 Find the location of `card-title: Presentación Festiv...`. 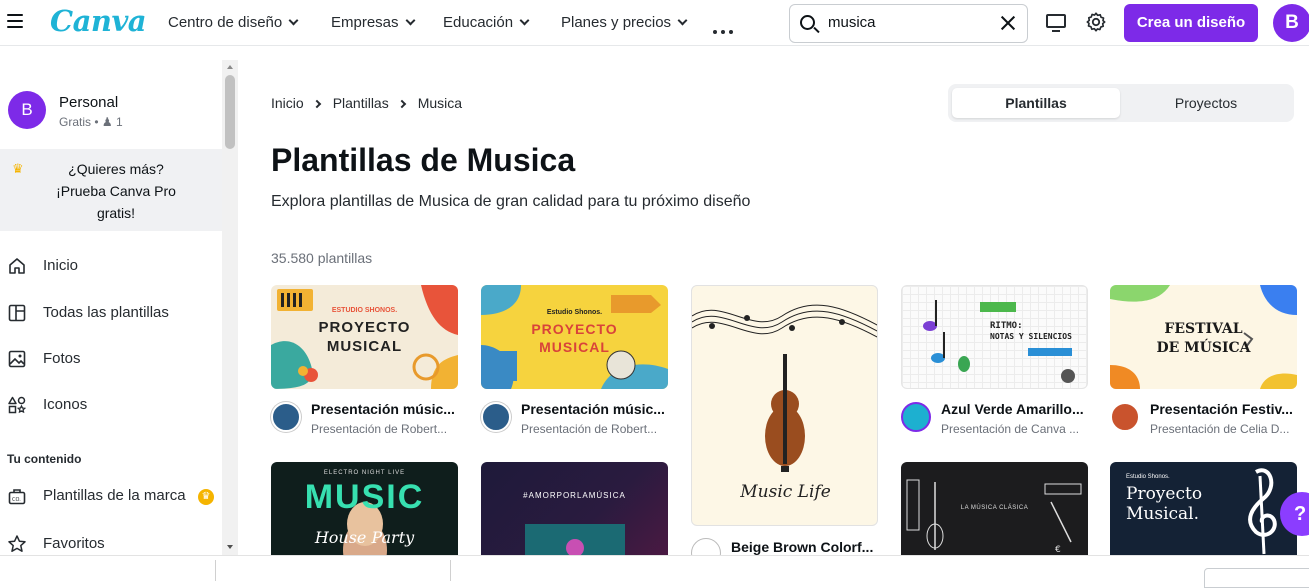

card-title: Presentación Festiv... is located at coordinates (1221, 409).